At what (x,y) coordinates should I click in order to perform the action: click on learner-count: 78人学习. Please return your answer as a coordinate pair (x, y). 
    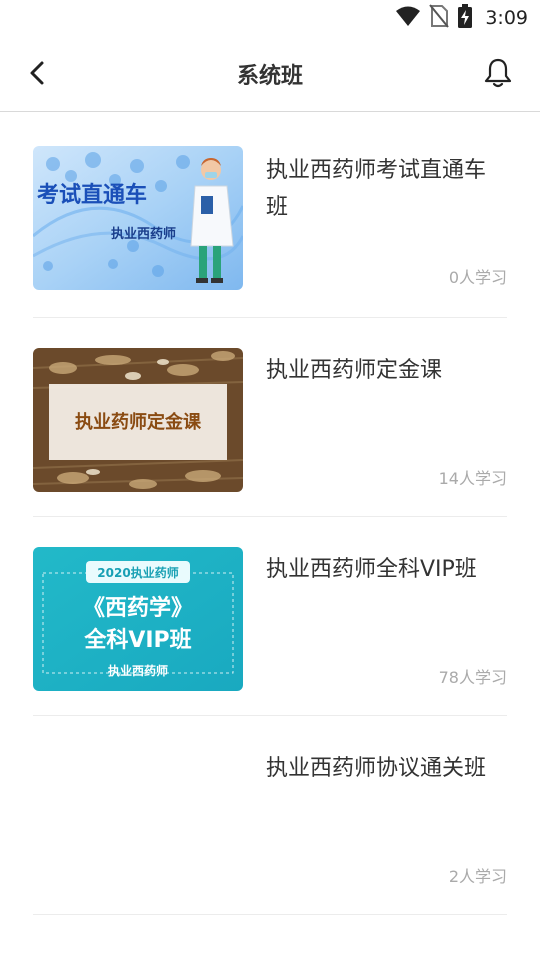
    Looking at the image, I should click on (472, 677).